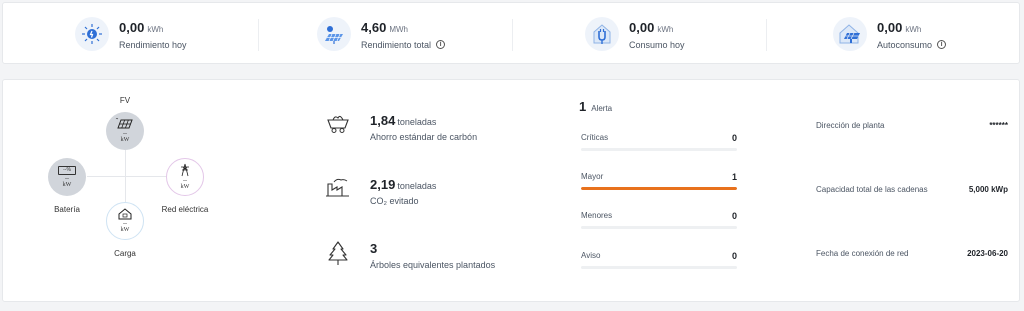  I want to click on kpi-label: Consumo hoy, so click(657, 44).